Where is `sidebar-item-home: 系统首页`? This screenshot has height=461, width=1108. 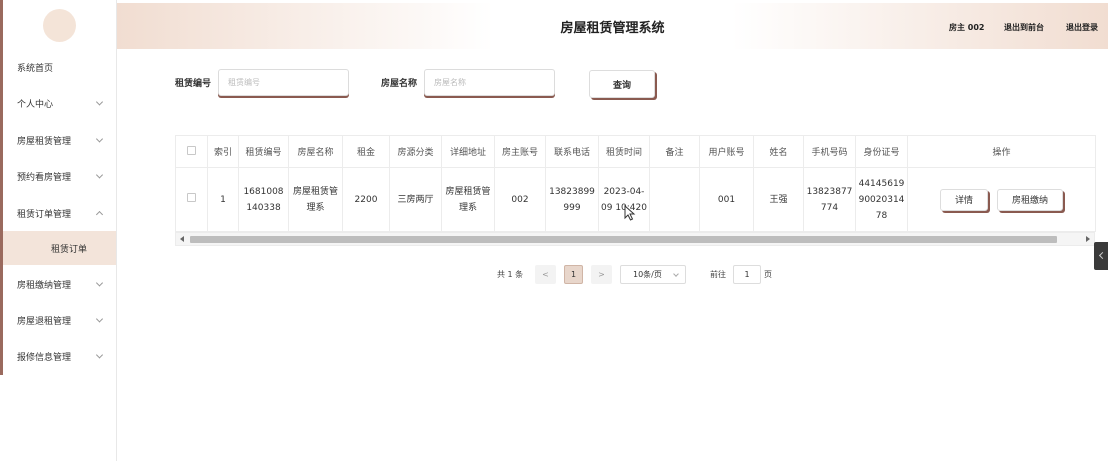 sidebar-item-home: 系统首页 is located at coordinates (59, 67).